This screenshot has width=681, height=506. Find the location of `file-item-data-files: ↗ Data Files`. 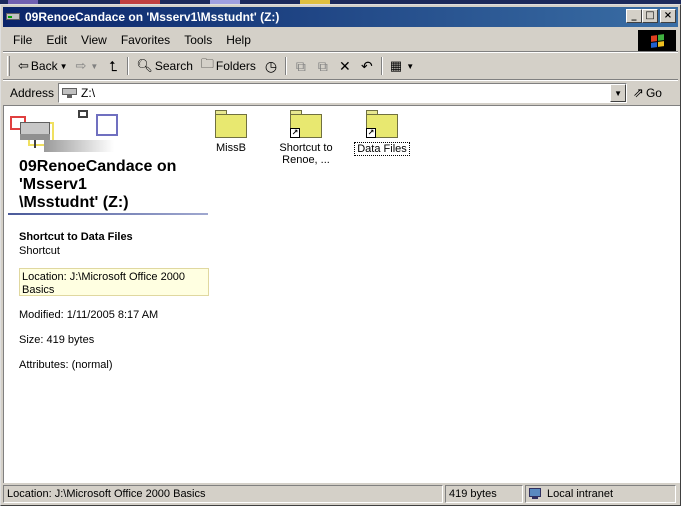

file-item-data-files: ↗ Data Files is located at coordinates (382, 133).